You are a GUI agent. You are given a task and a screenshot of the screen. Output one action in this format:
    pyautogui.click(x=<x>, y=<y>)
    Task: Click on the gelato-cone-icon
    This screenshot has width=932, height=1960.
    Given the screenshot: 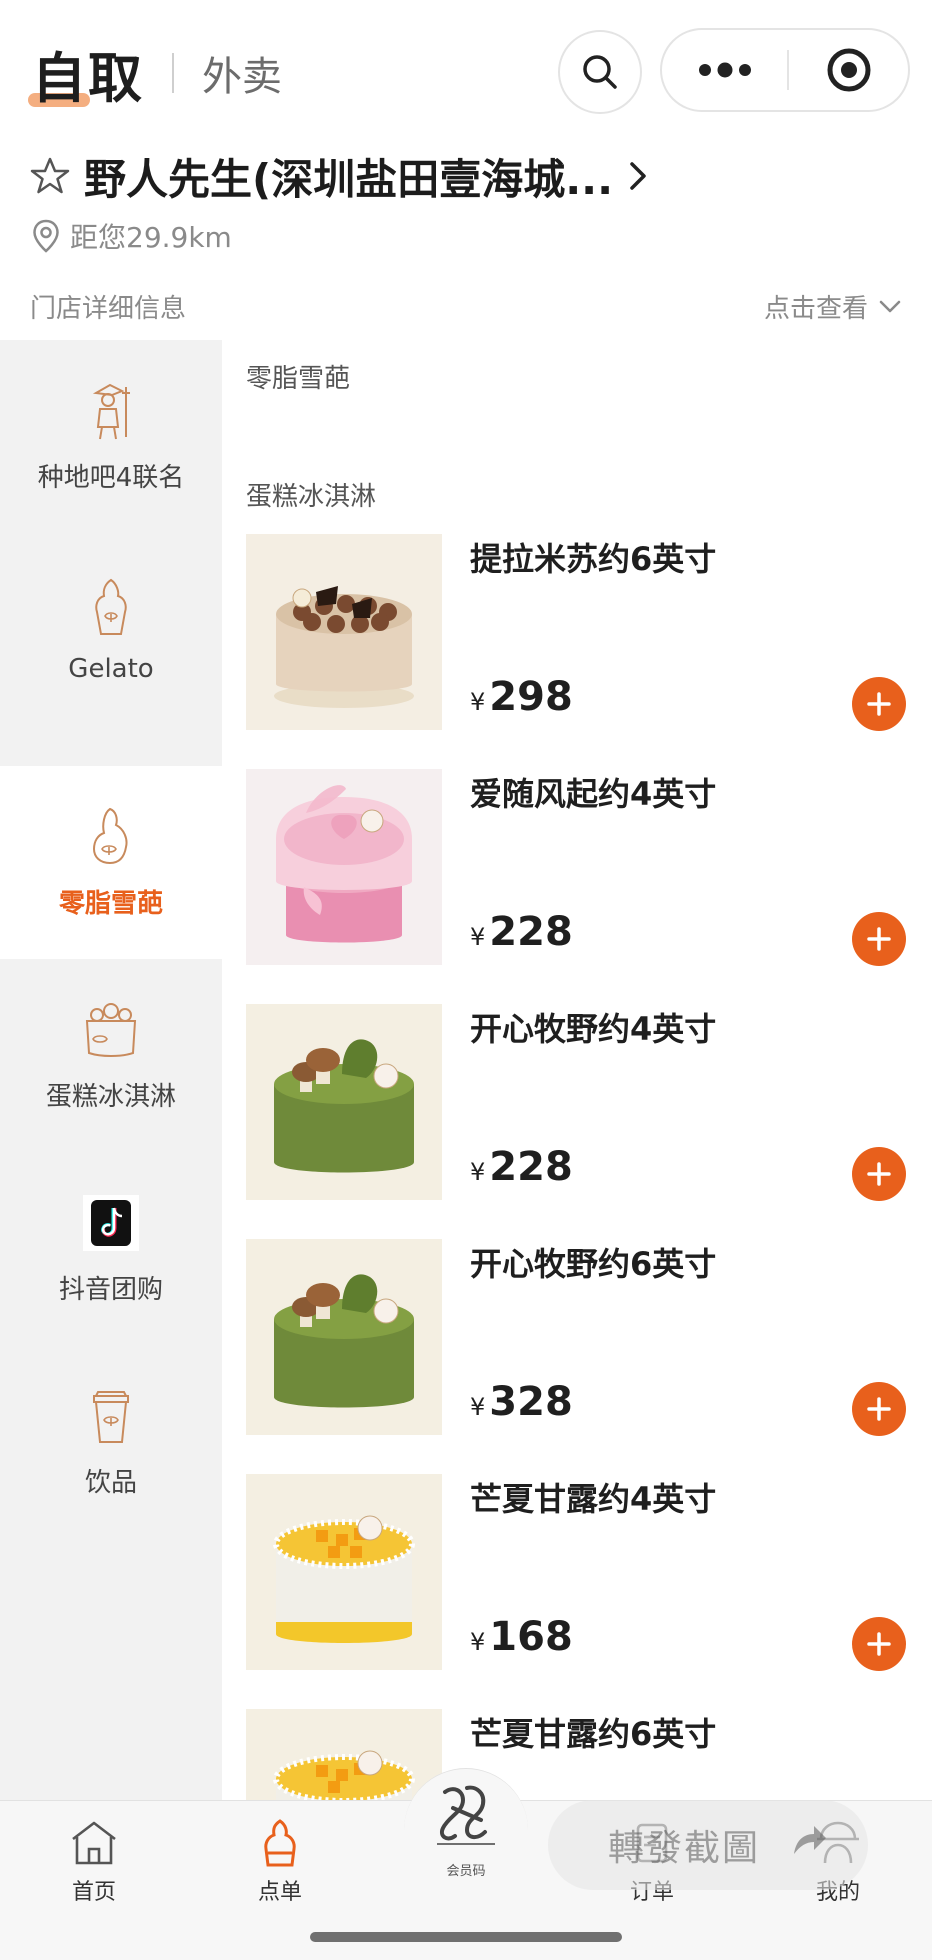 What is the action you would take?
    pyautogui.click(x=111, y=608)
    